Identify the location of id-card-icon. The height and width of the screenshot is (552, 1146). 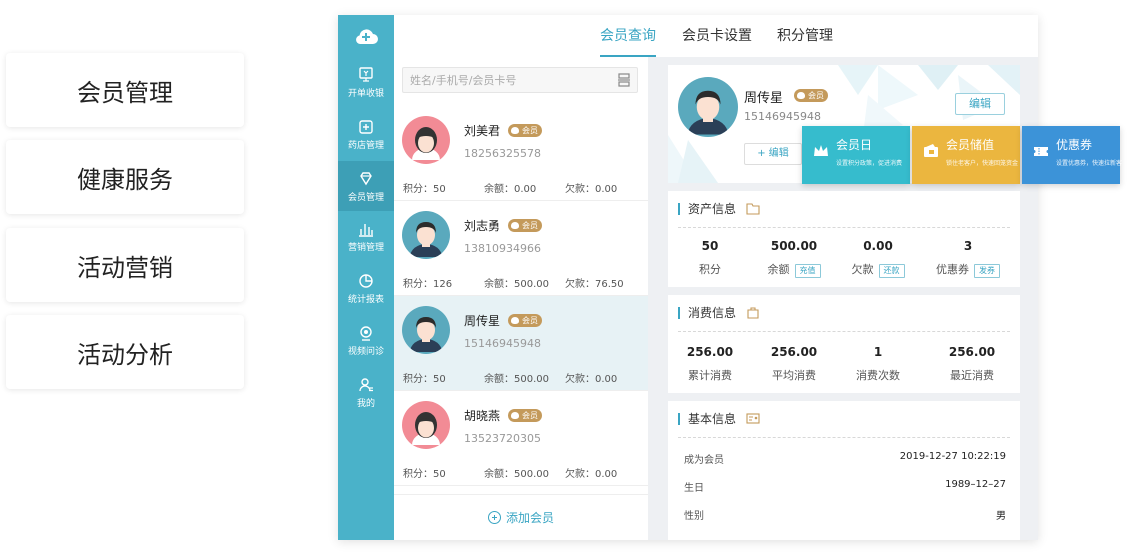
(753, 418).